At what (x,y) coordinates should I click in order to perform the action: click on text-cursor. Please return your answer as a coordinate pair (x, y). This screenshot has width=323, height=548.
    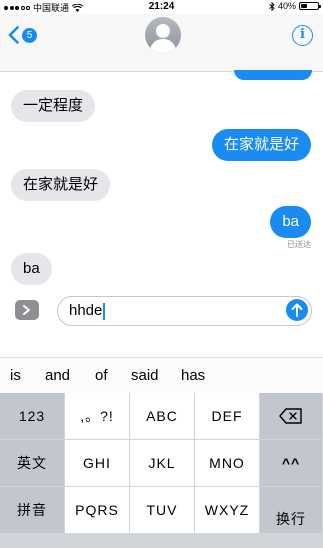
    Looking at the image, I should click on (104, 311).